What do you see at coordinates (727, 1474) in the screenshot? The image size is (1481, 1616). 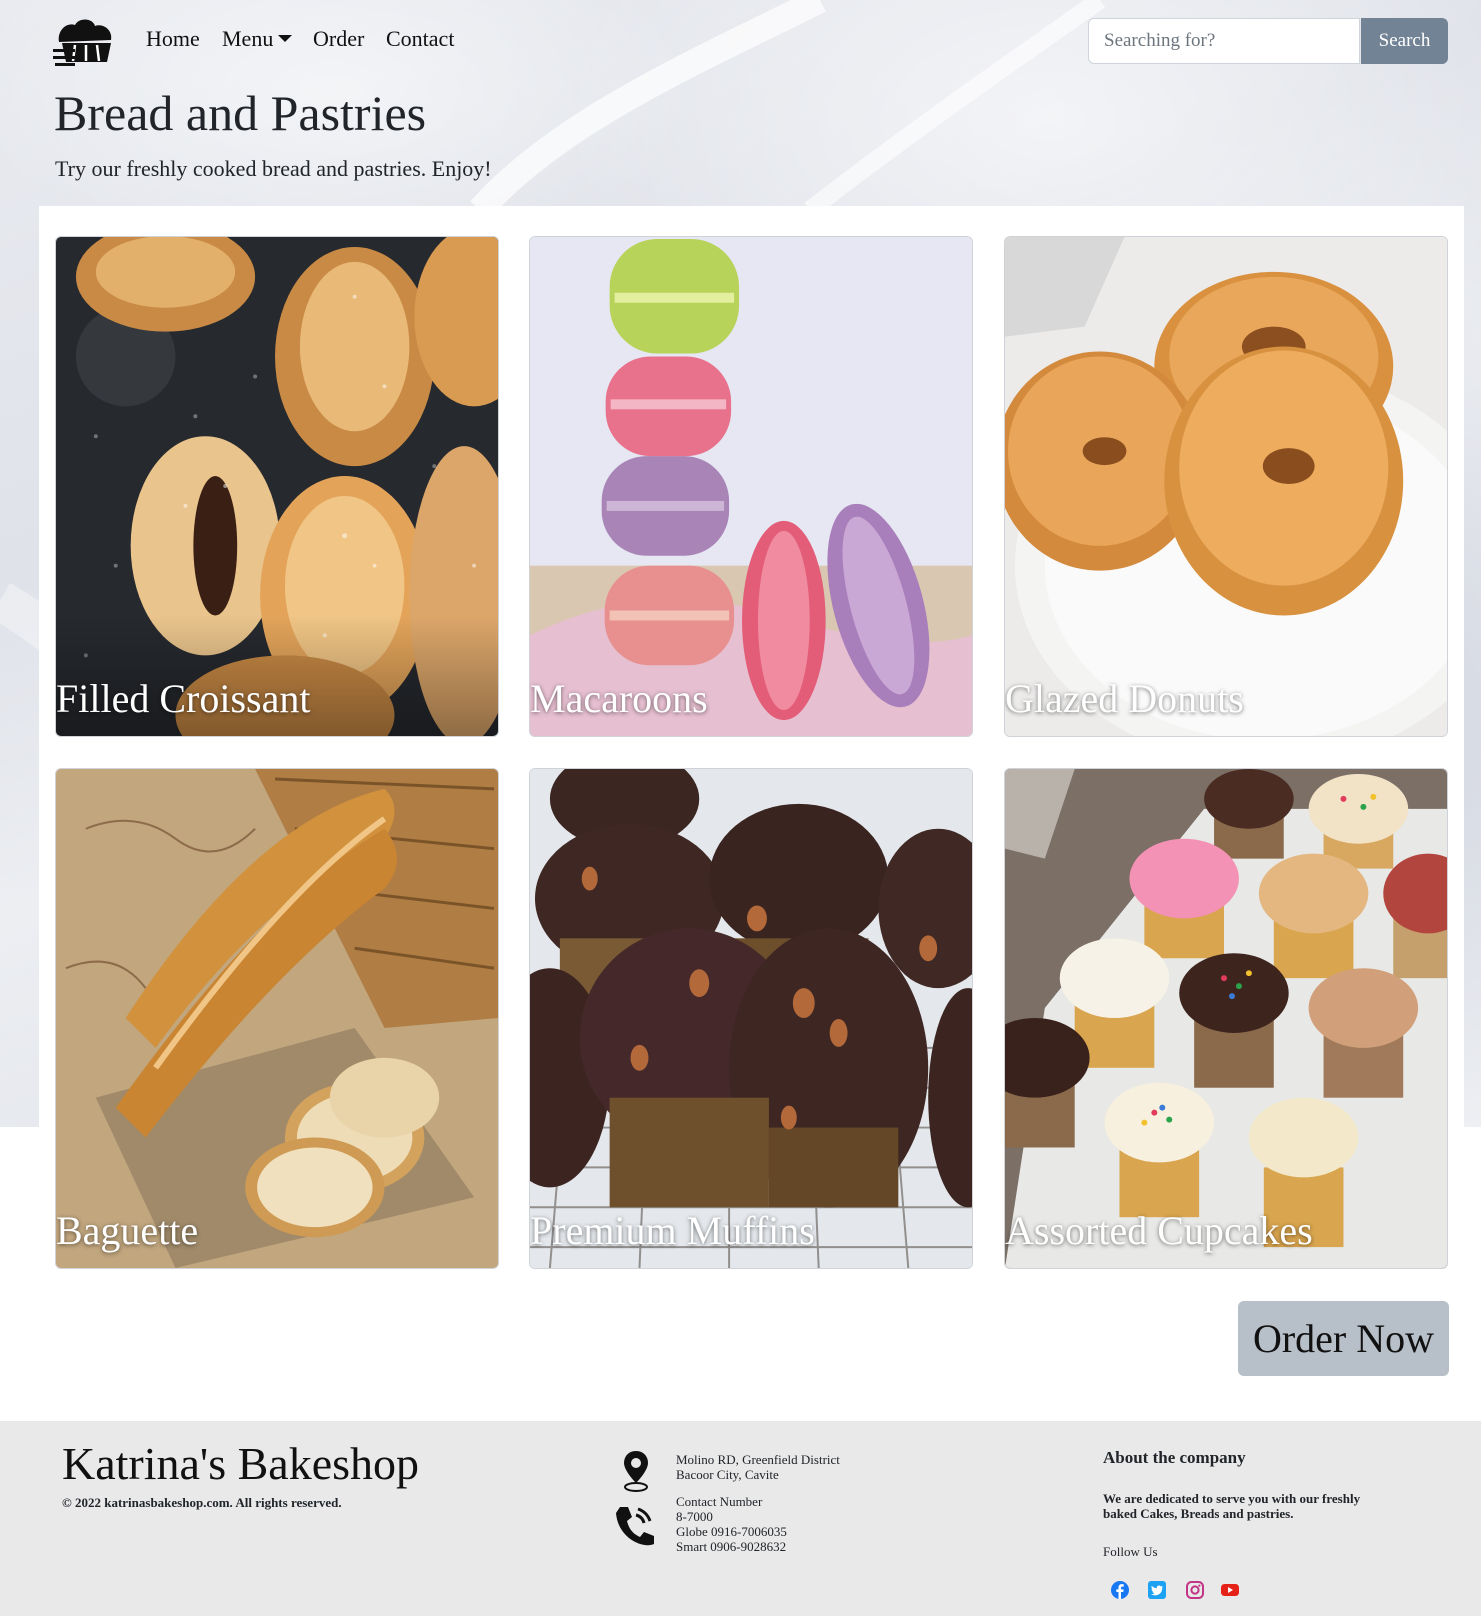 I see `address-line-2: Bacoor City, Cavite` at bounding box center [727, 1474].